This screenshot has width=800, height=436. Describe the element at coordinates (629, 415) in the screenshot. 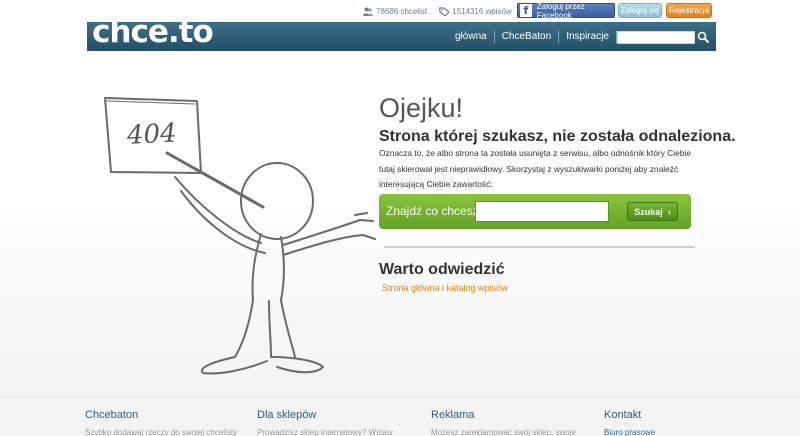

I see `footer-heading: Kontakt` at that location.